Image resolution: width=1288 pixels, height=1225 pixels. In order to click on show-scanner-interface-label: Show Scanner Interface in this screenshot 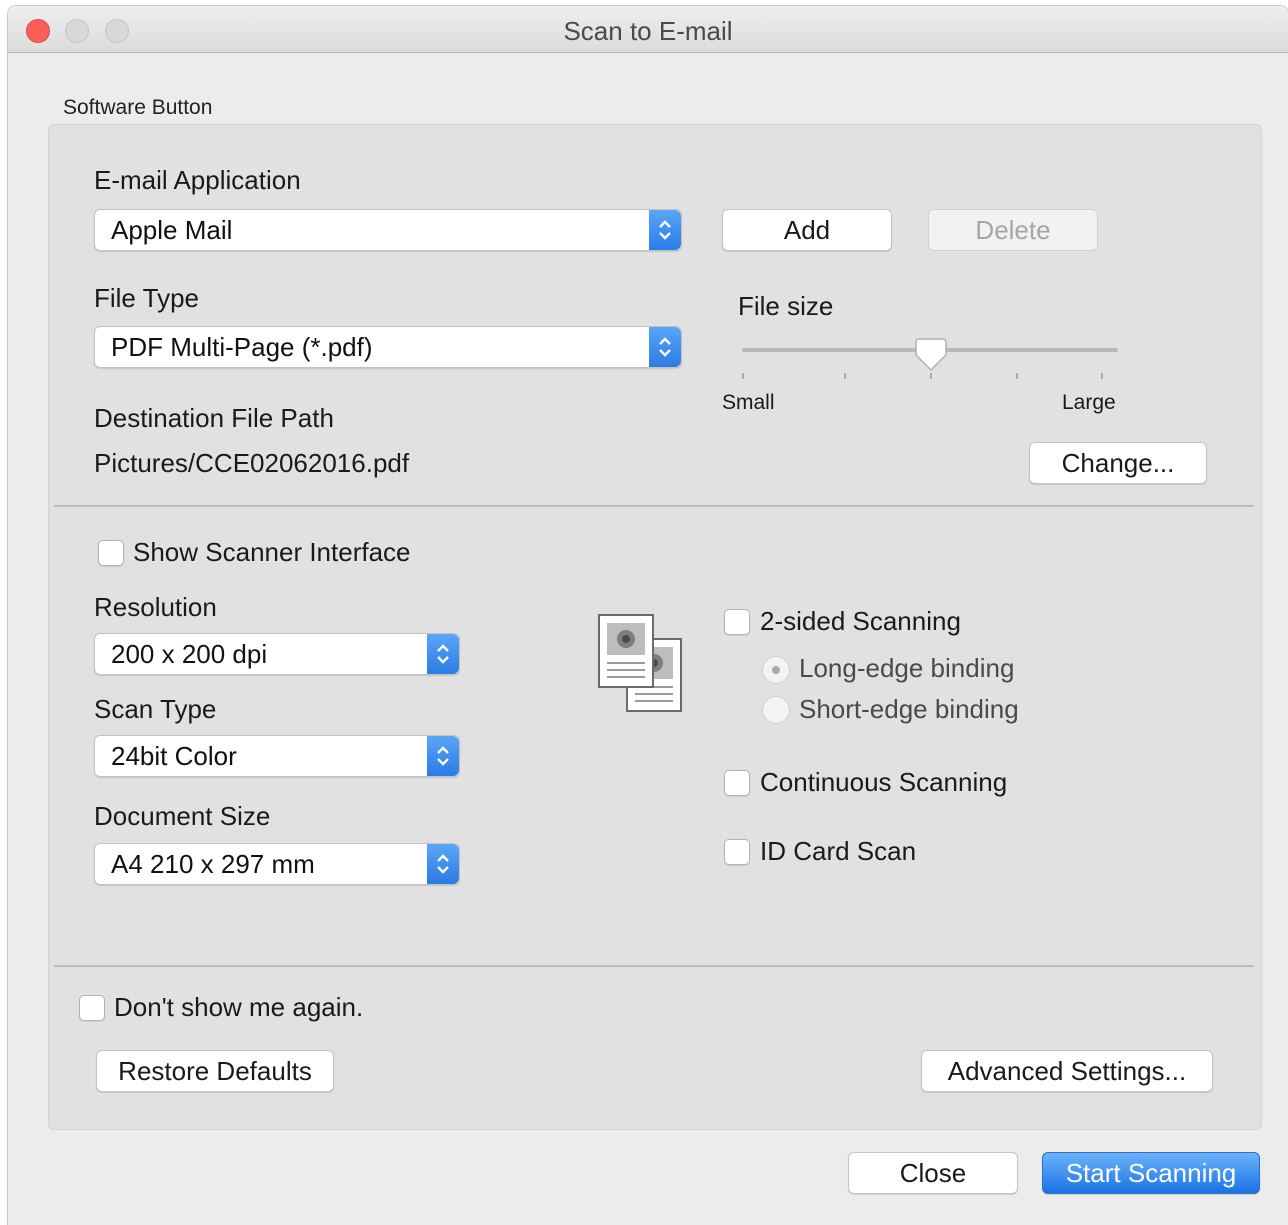, I will do `click(272, 552)`.